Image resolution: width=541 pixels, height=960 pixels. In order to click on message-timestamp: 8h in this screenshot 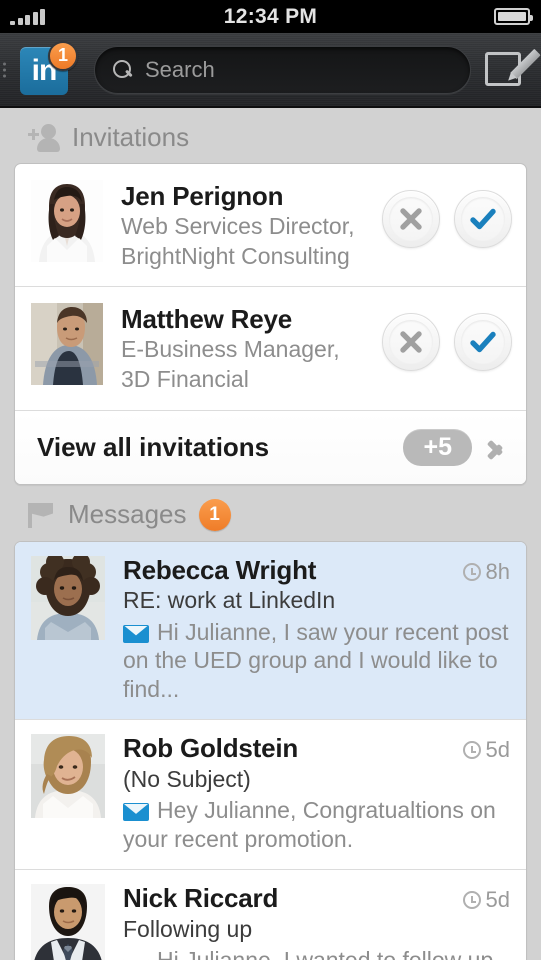, I will do `click(486, 570)`.